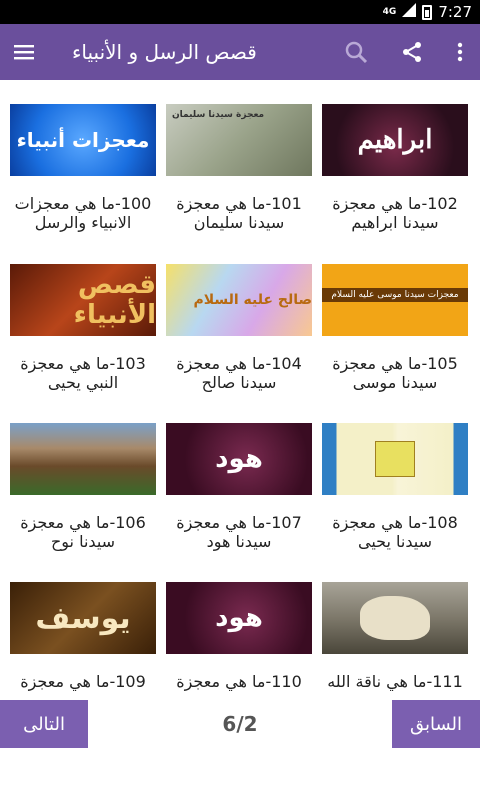 Image resolution: width=480 pixels, height=800 pixels. What do you see at coordinates (83, 300) in the screenshot?
I see `thumbnail: قصص الأنبياء` at bounding box center [83, 300].